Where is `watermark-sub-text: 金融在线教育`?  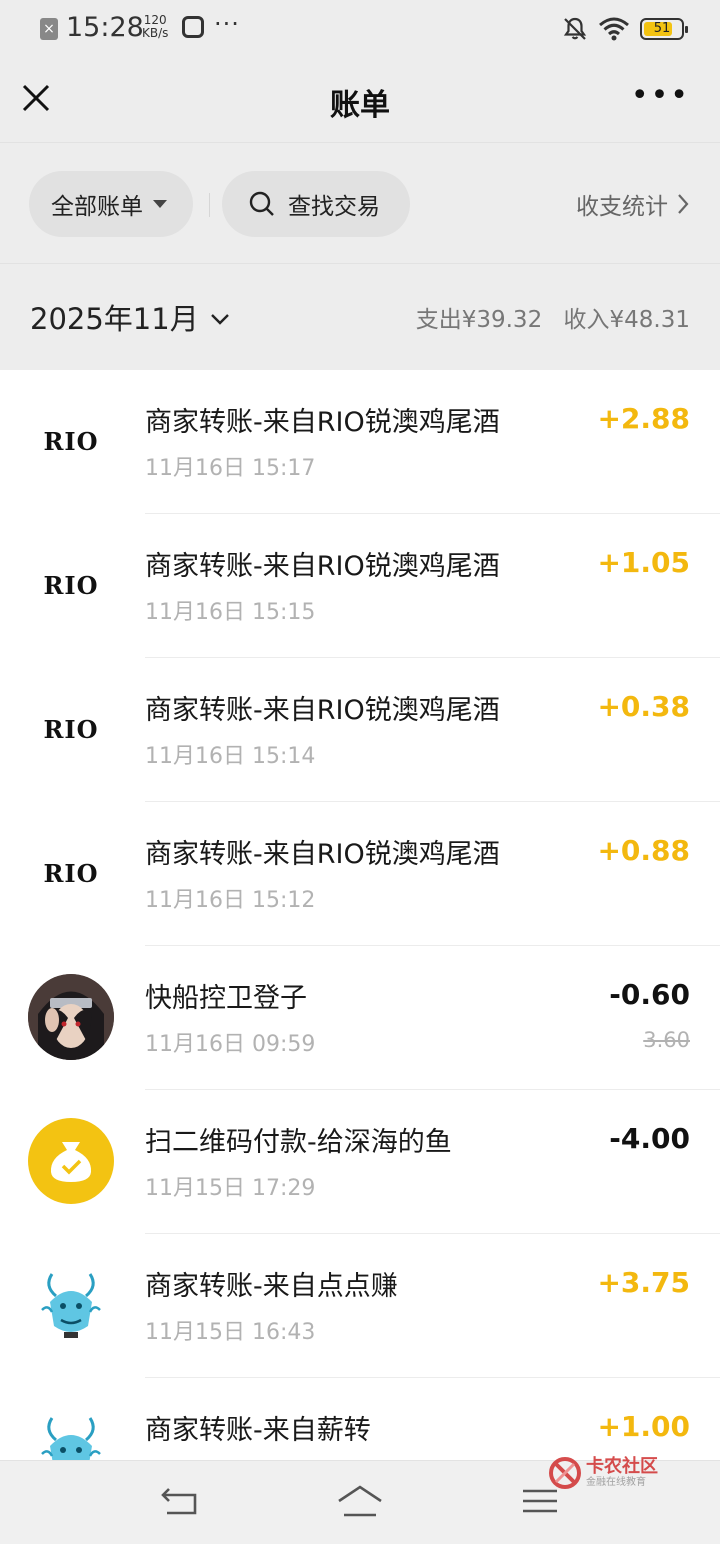
watermark-sub-text: 金融在线教育 is located at coordinates (616, 1482).